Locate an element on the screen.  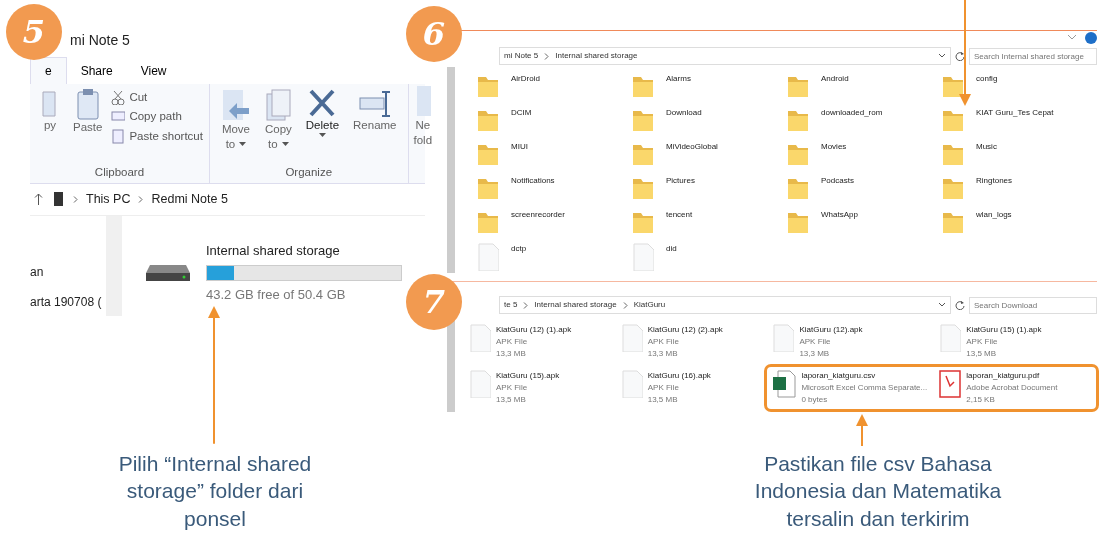
group-label: Organize is located at coordinates (309, 172).